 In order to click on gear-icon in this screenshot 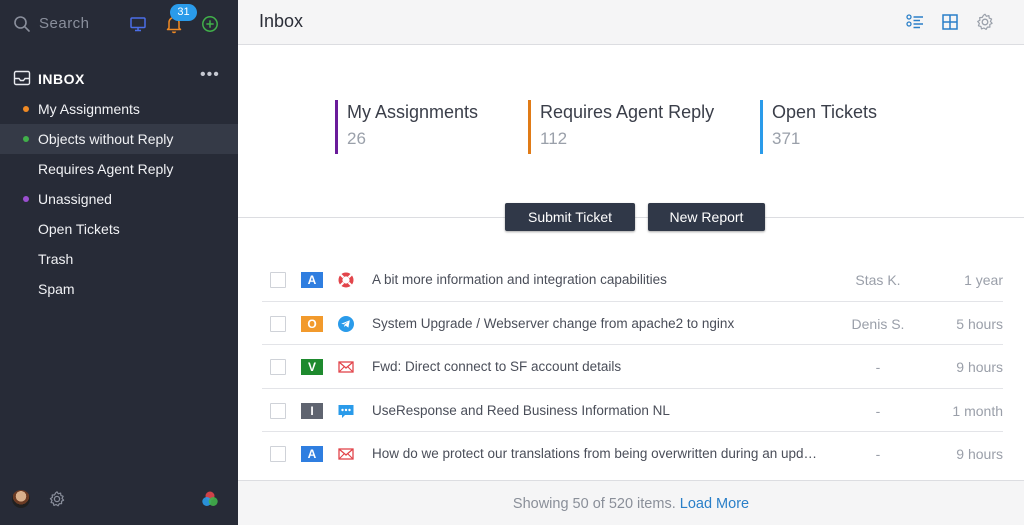, I will do `click(57, 499)`.